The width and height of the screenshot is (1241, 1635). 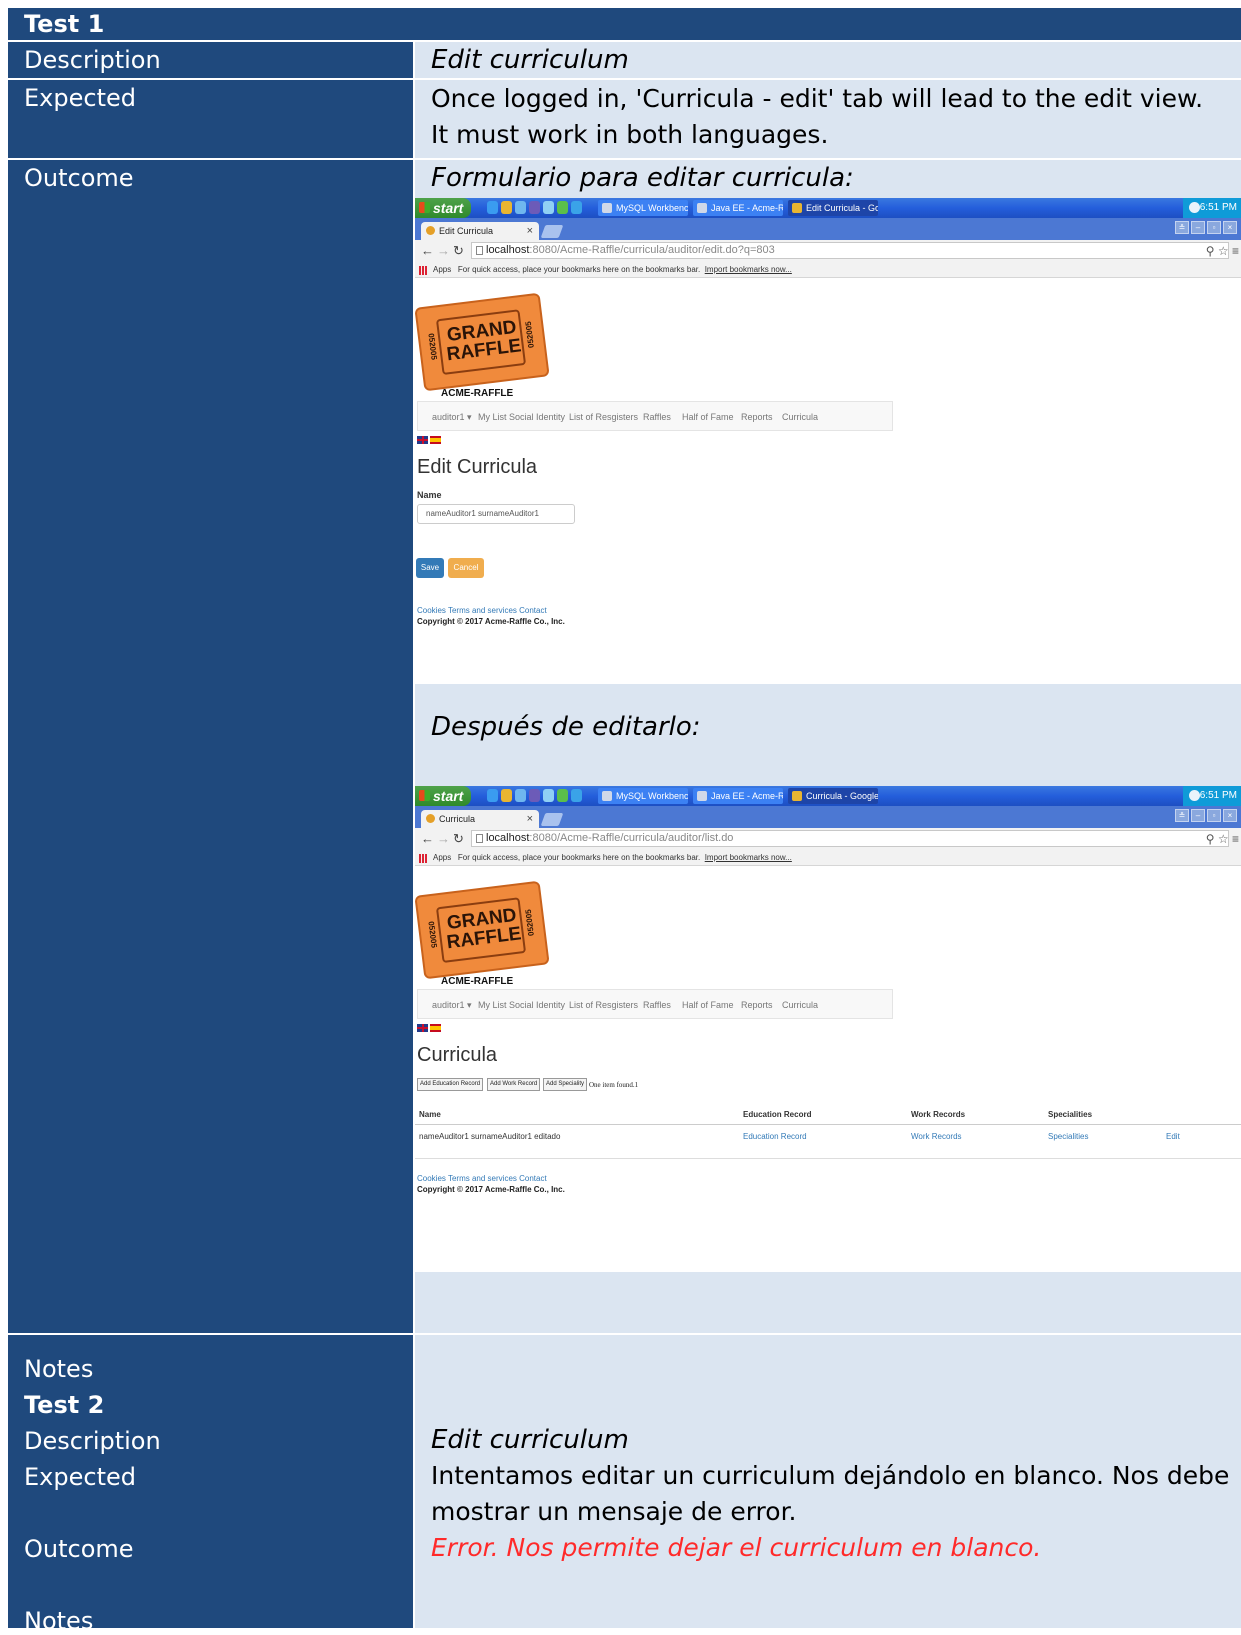 What do you see at coordinates (1068, 1136) in the screenshot?
I see `specialities-link: Specialities` at bounding box center [1068, 1136].